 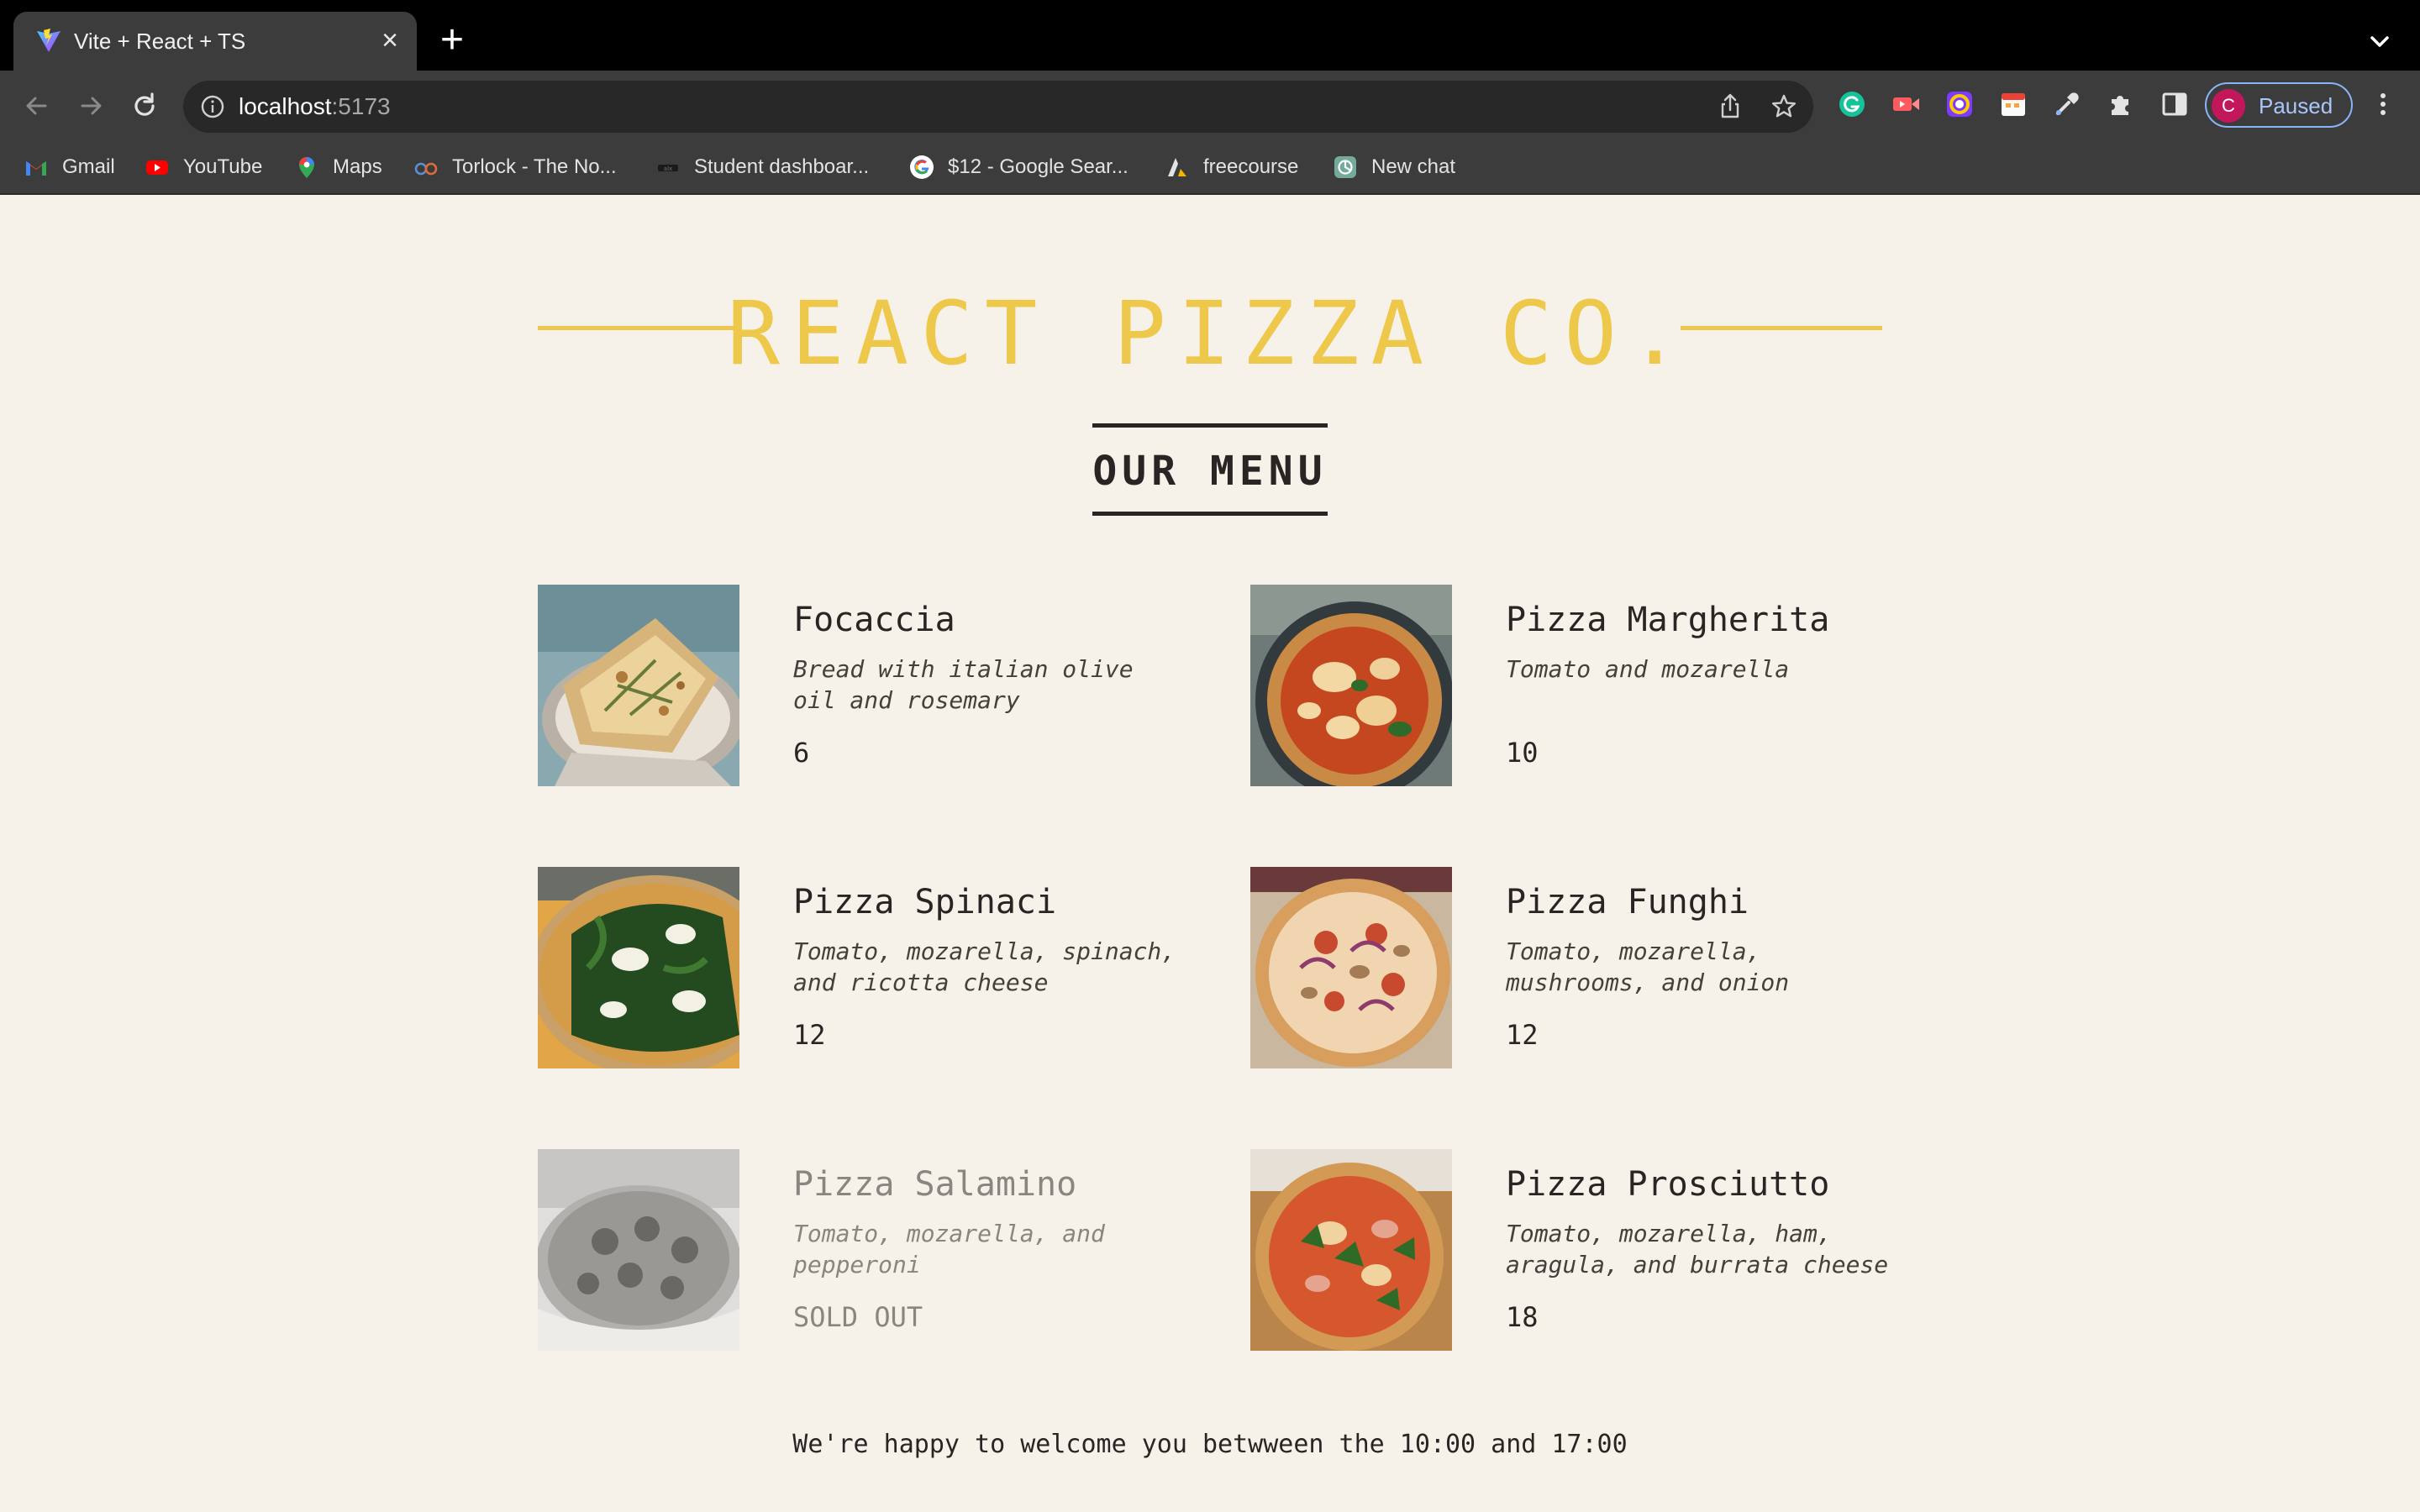 I want to click on back-arrow-icon, so click(x=37, y=106).